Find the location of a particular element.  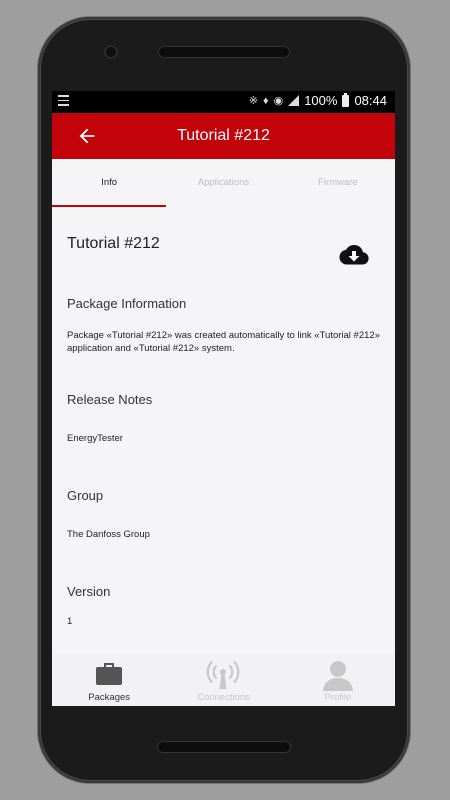

nav-profile: Profile is located at coordinates (338, 680).